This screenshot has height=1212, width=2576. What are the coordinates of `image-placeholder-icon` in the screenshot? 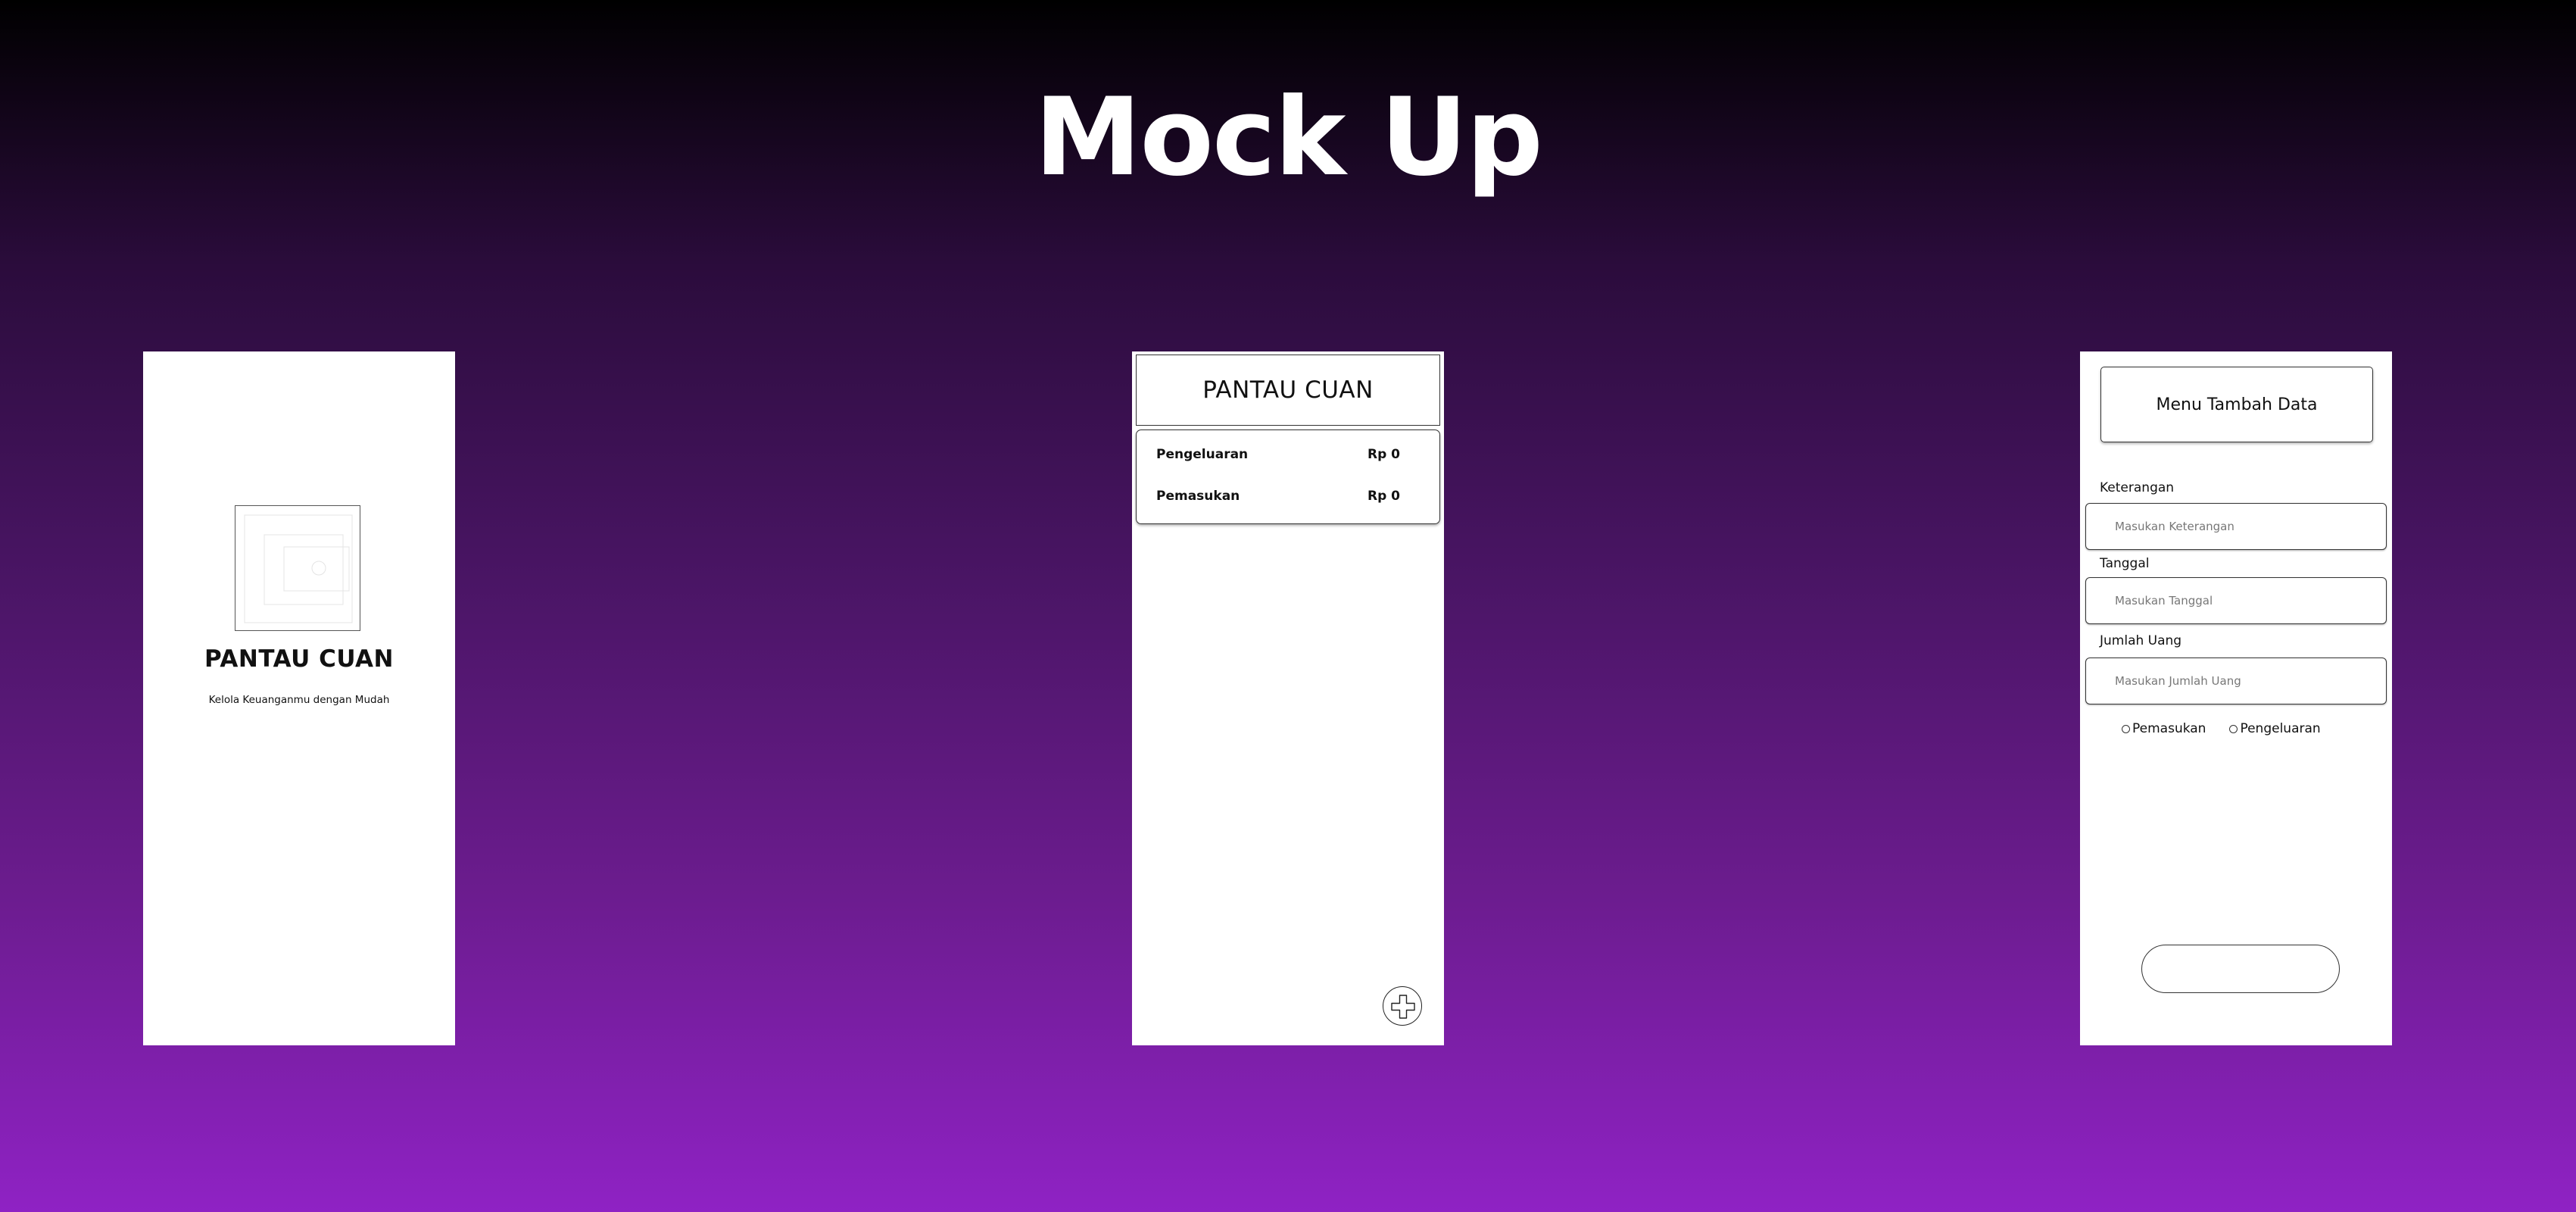 It's located at (298, 568).